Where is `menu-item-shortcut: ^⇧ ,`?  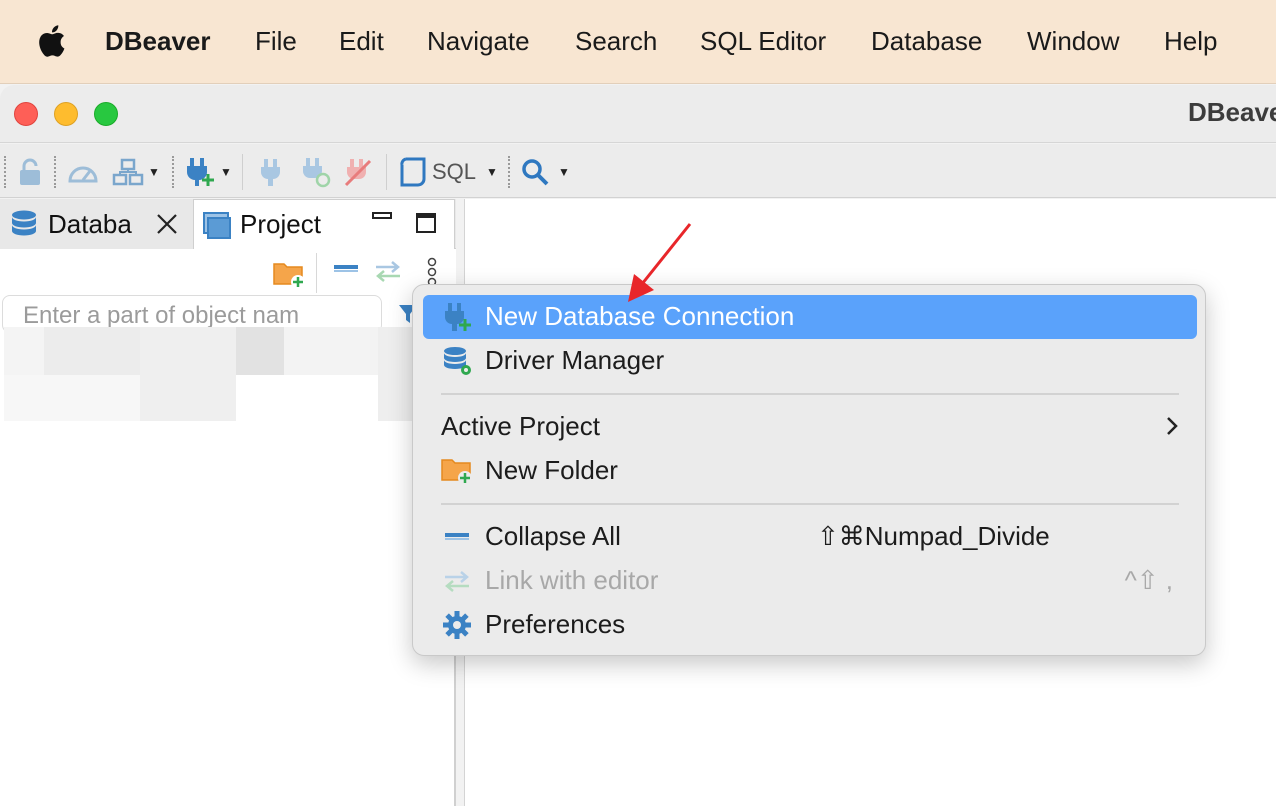 menu-item-shortcut: ^⇧ , is located at coordinates (1148, 580).